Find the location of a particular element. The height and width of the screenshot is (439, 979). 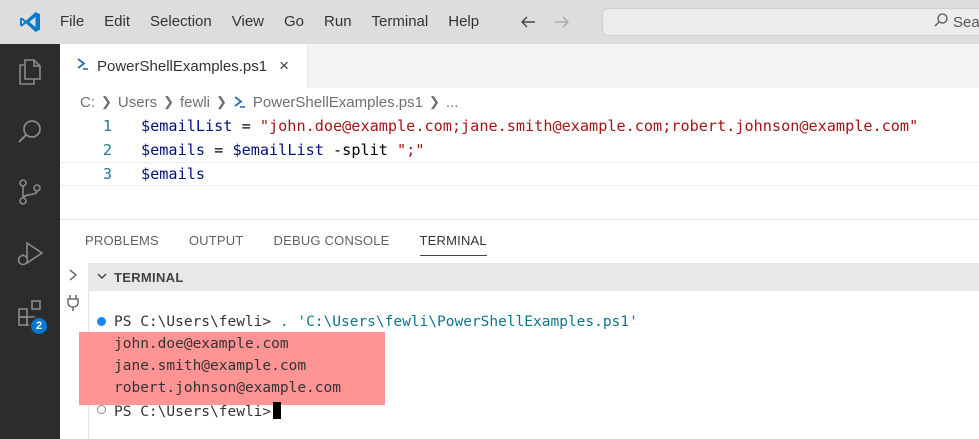

panel-tabs: PROBLEMS OUTPUT DEBUG CONSOLE TERMINAL is located at coordinates (301, 243).